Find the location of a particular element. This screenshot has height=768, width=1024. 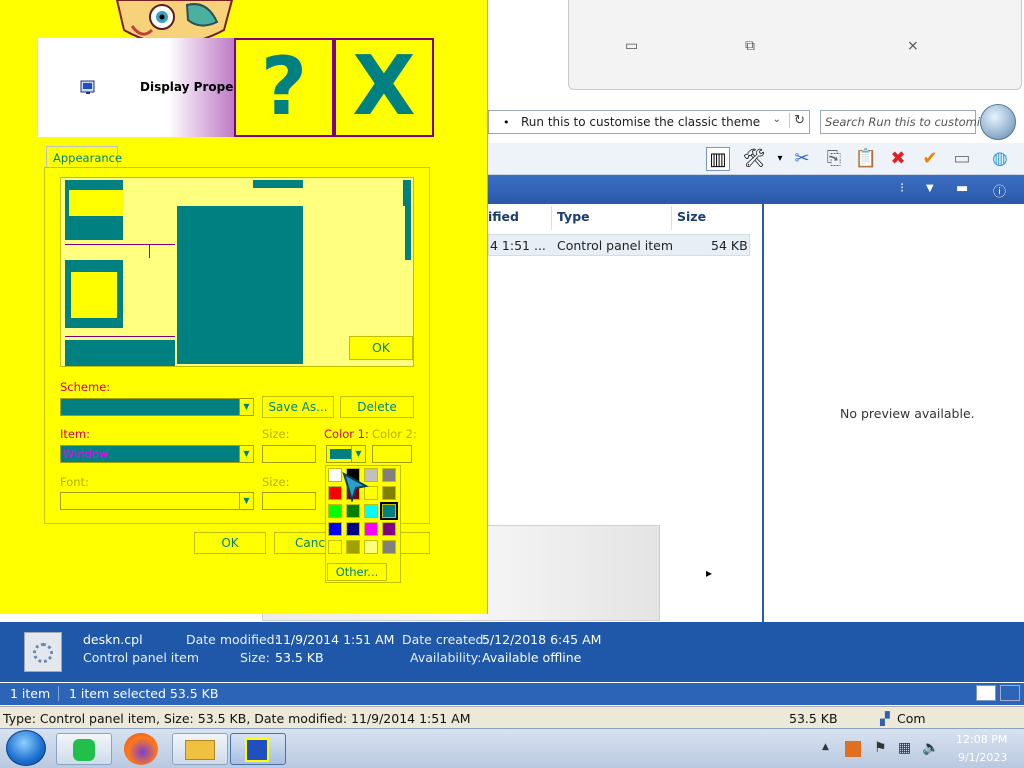

start-button is located at coordinates (26, 748).